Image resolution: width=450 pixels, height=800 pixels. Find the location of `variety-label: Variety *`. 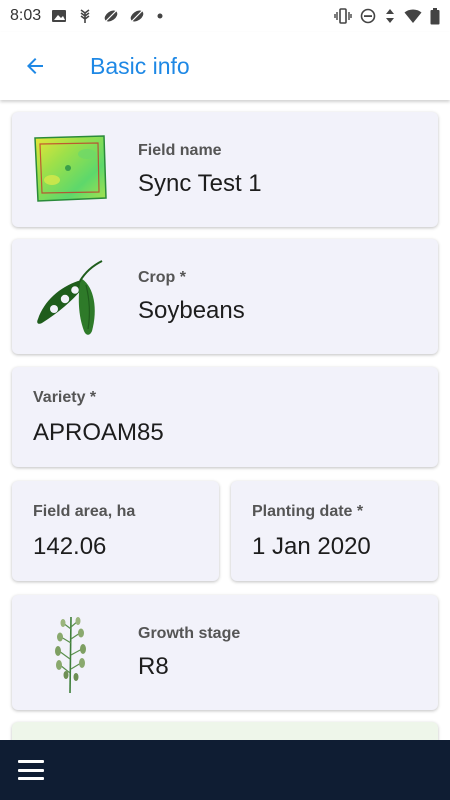

variety-label: Variety * is located at coordinates (65, 397).